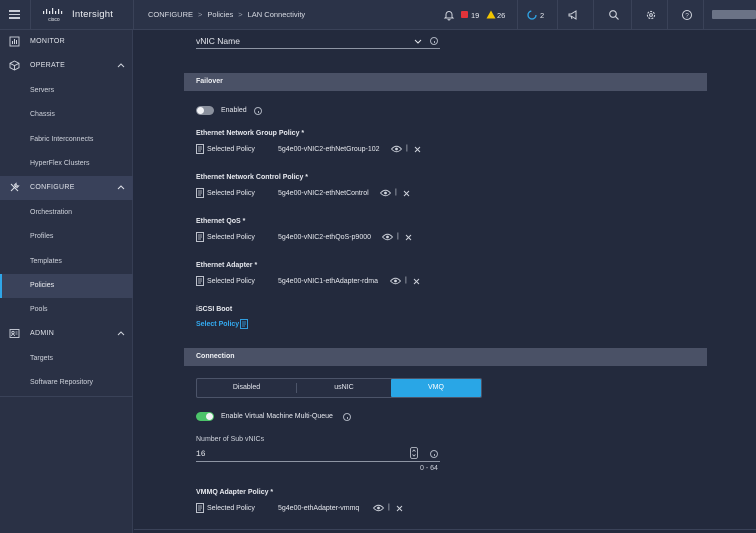 The width and height of the screenshot is (756, 533). I want to click on tasks-count: 2, so click(542, 15).